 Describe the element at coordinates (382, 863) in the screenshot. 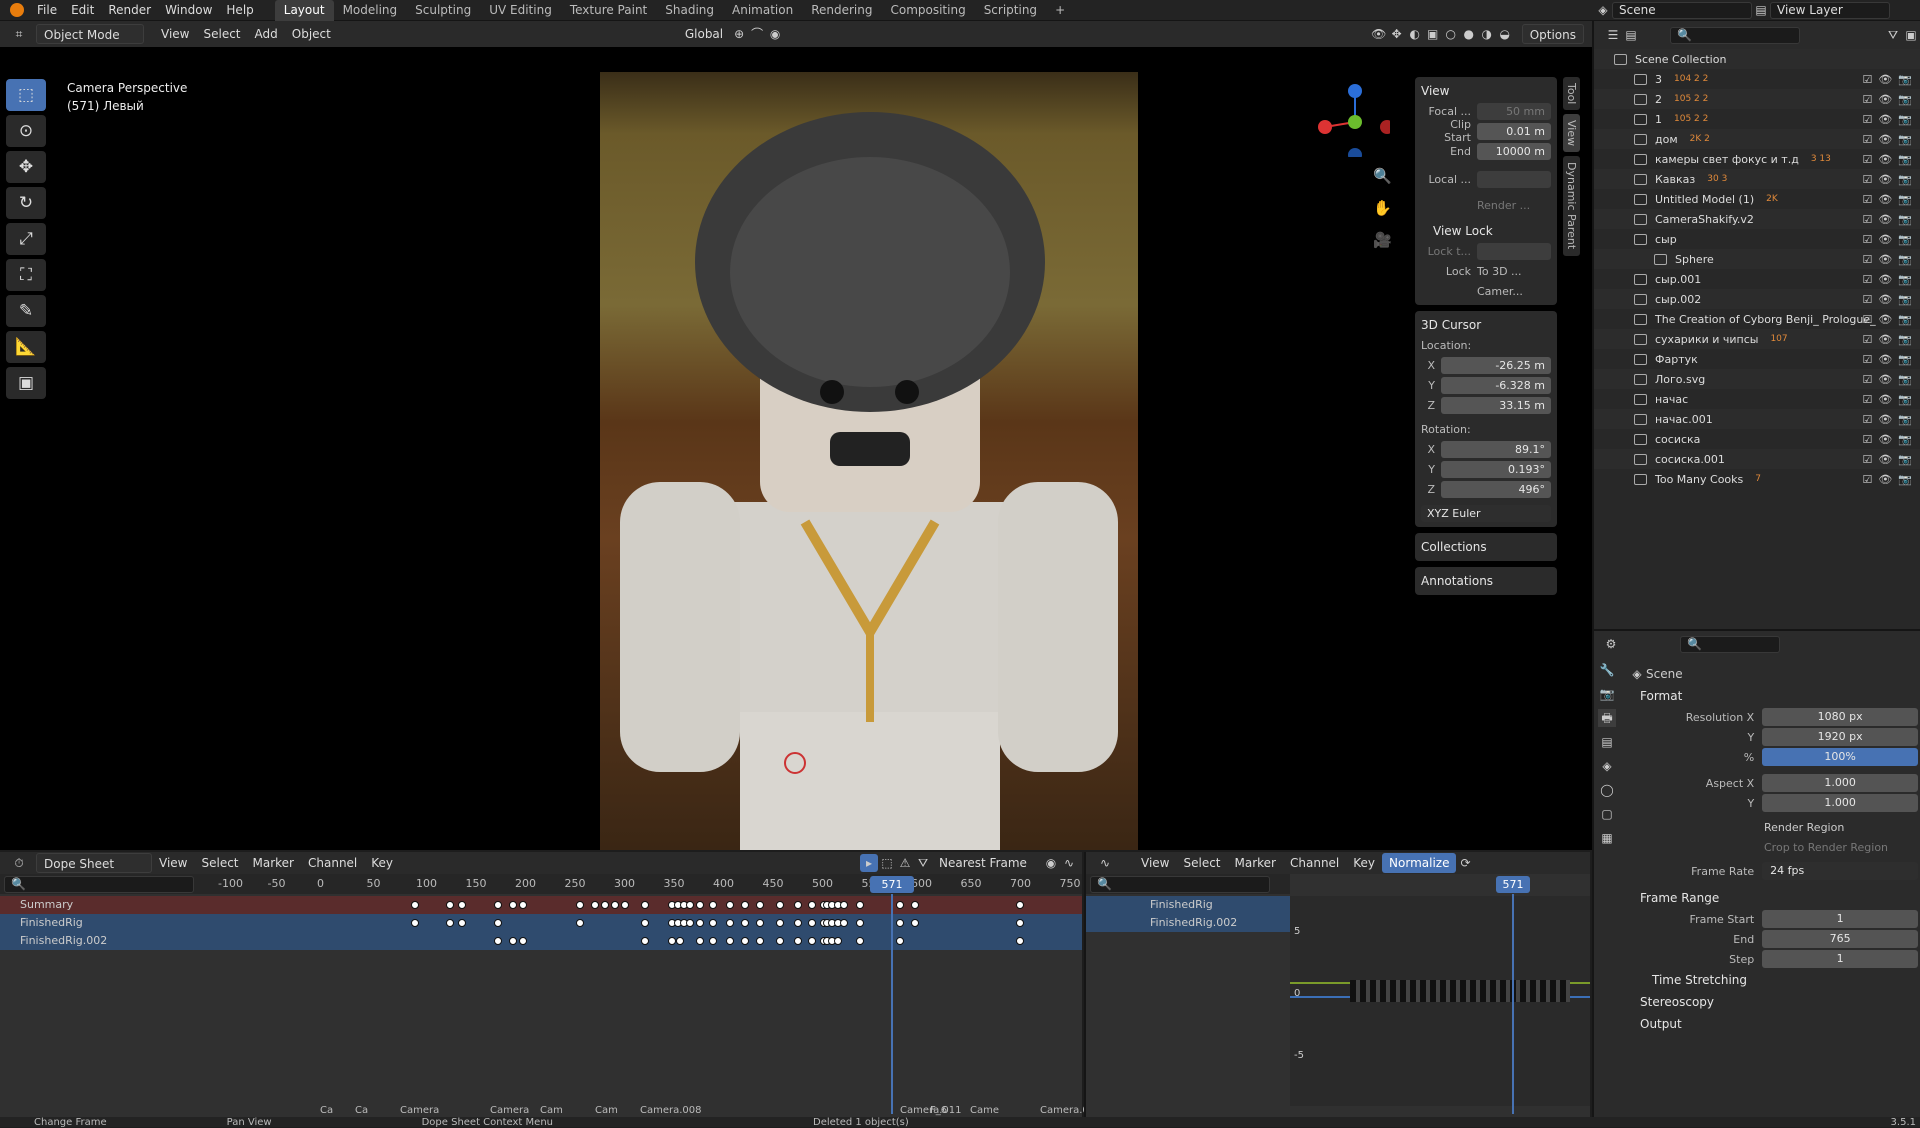

I see `dope-menu-key: Key` at that location.